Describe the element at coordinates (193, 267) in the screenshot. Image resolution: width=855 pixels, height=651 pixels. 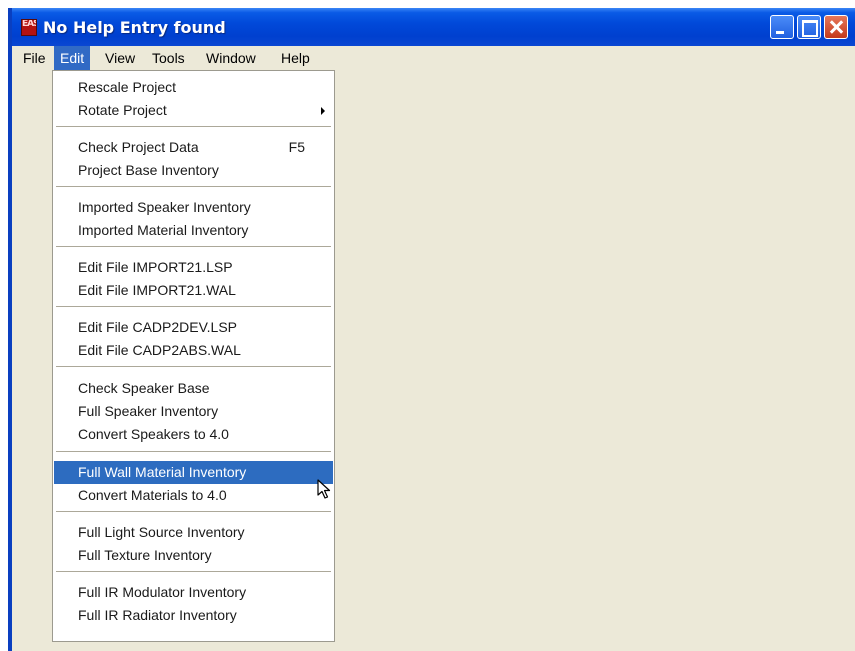
I see `menu-item-edit-import21-lsp: Edit File IMPORT21.LSP` at that location.